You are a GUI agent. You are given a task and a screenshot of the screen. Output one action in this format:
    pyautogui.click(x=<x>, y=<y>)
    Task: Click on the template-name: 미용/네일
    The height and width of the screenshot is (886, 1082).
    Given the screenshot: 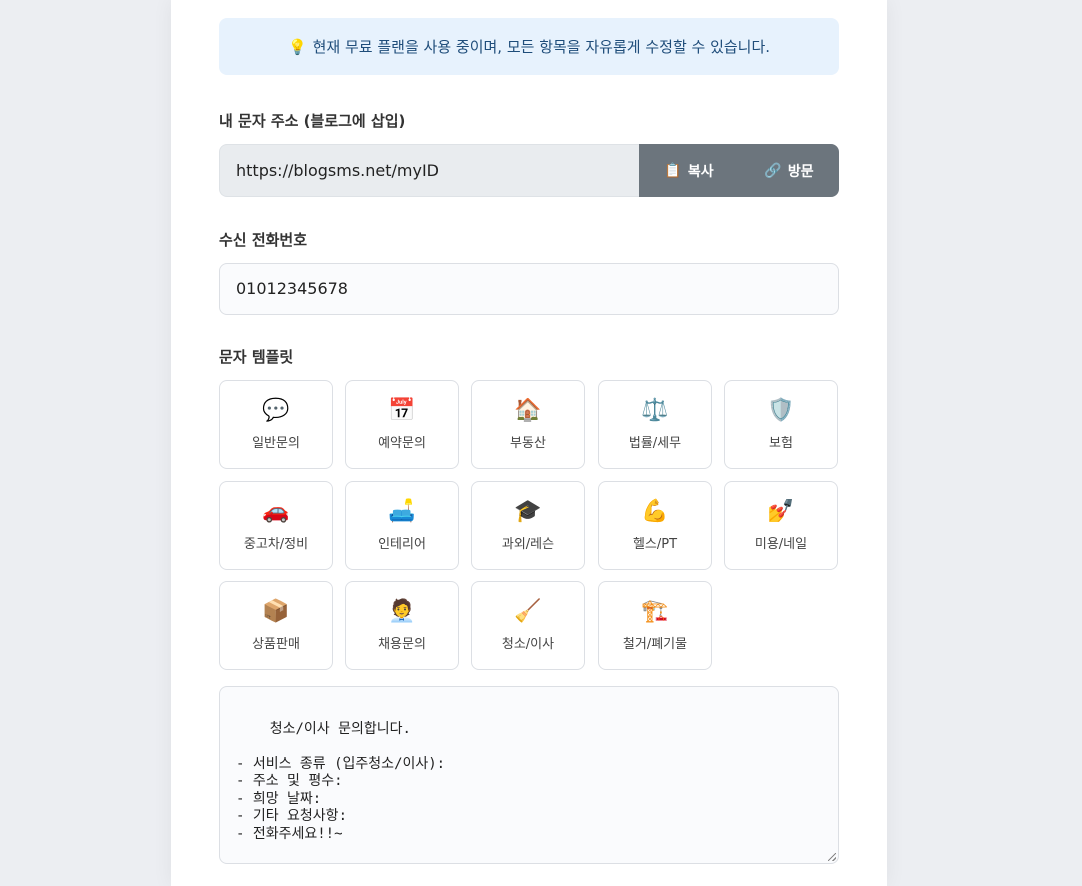 What is the action you would take?
    pyautogui.click(x=781, y=544)
    